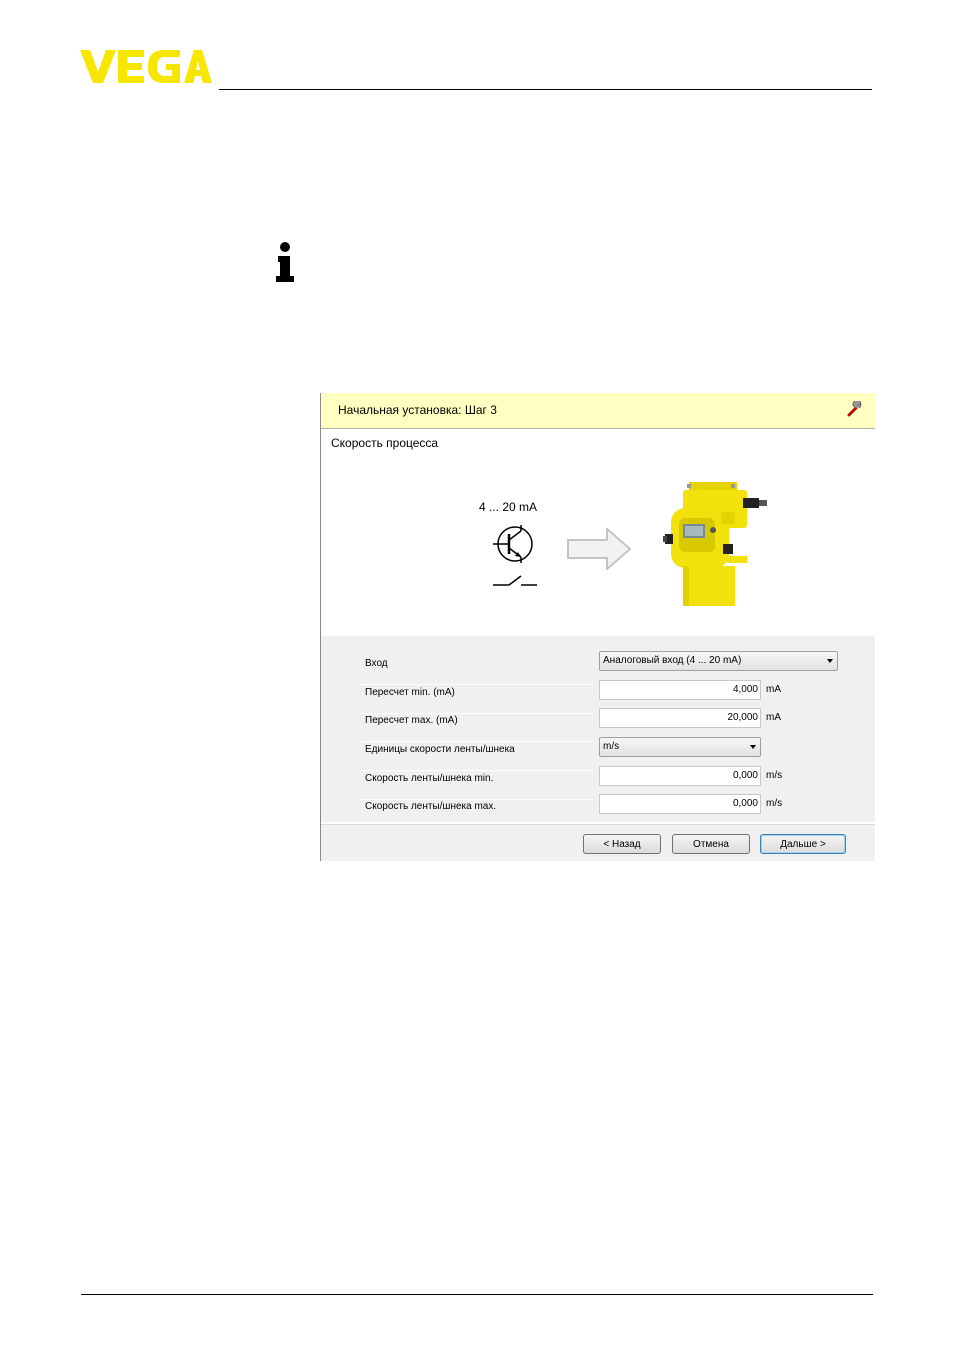  What do you see at coordinates (773, 717) in the screenshot?
I see `scale-max-unit: mA` at bounding box center [773, 717].